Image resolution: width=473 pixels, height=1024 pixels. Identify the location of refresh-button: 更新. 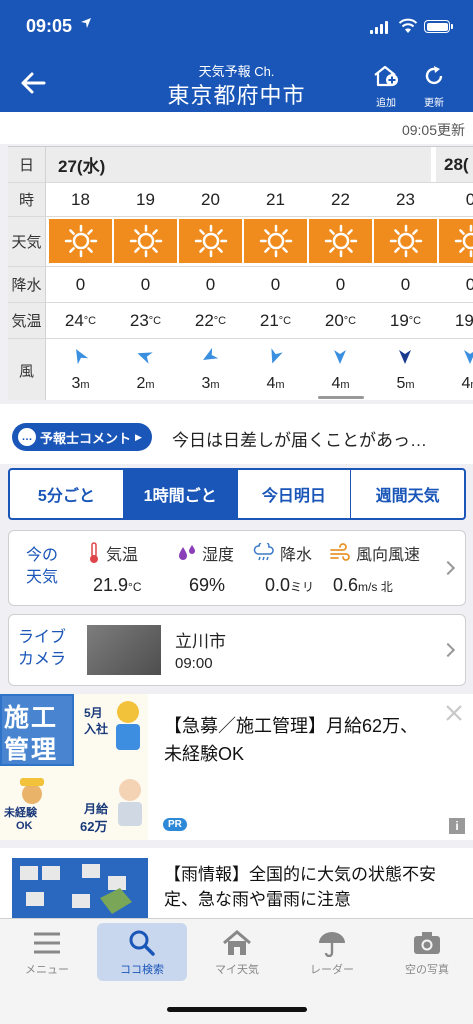
(434, 86).